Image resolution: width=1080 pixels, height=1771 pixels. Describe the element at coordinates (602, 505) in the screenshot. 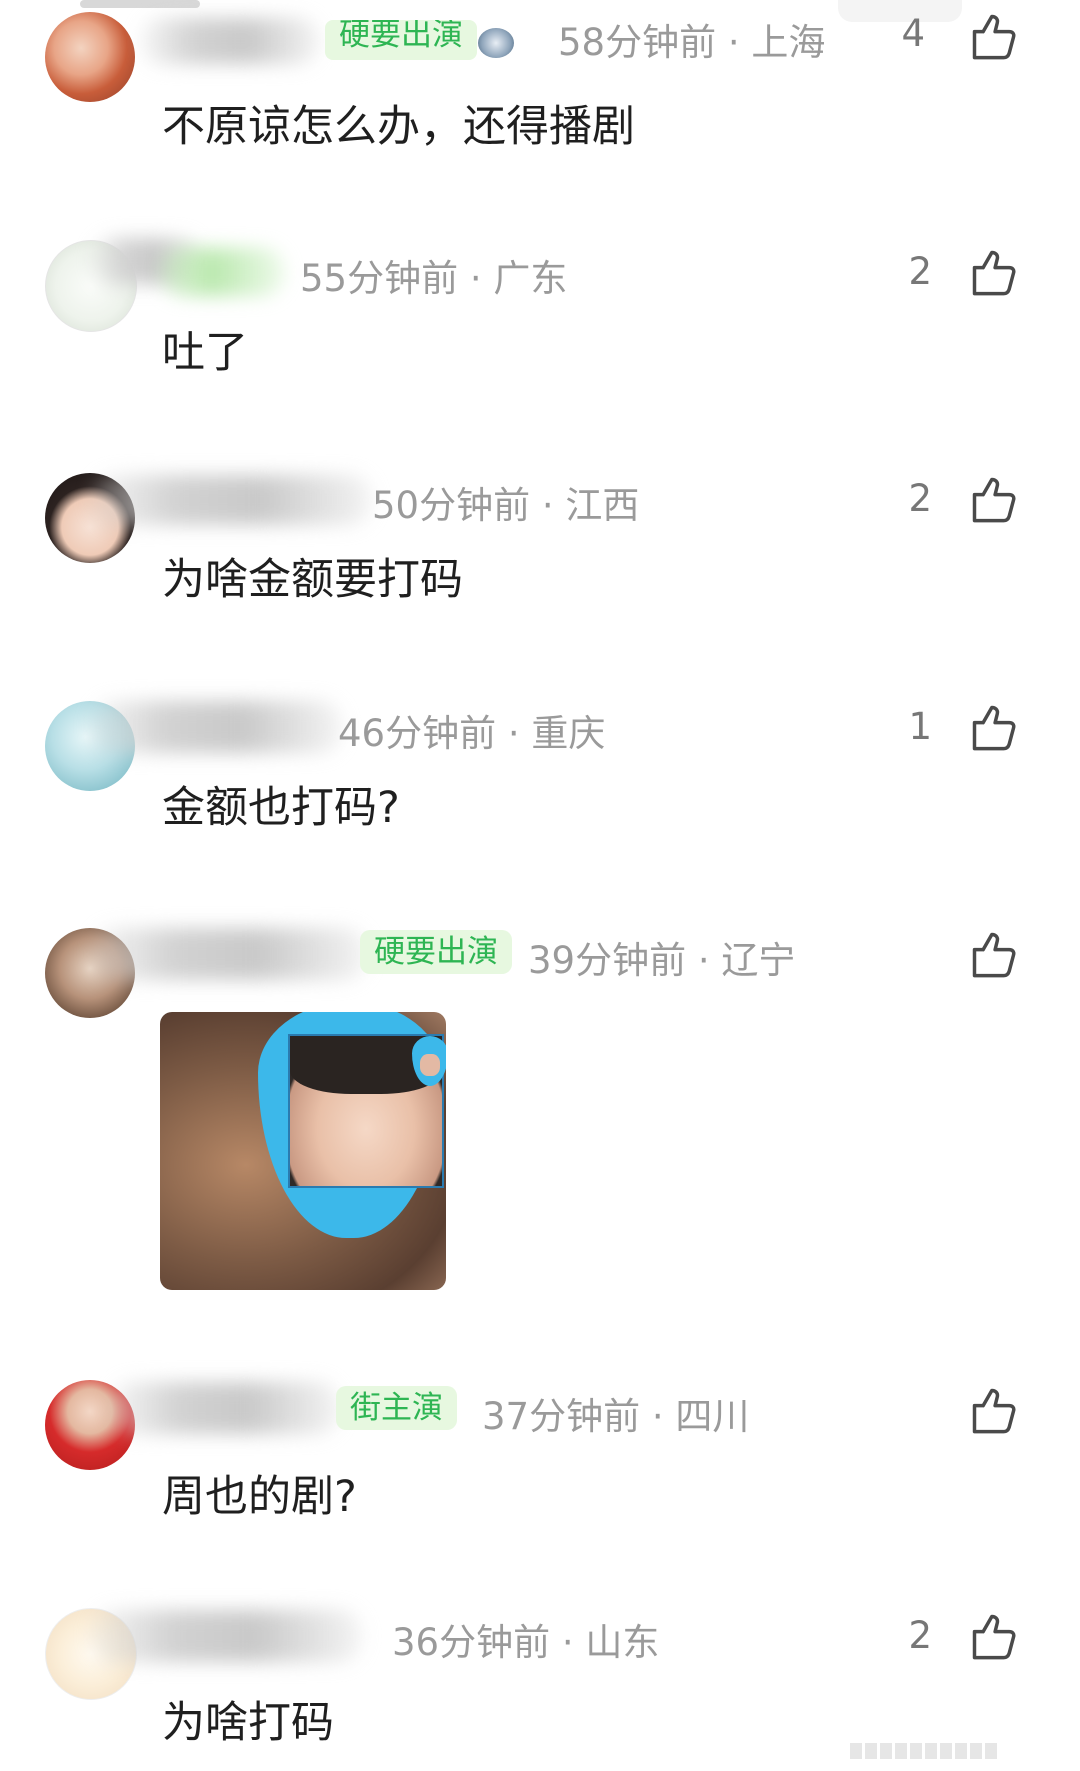

I see `comment-location: 江西` at that location.